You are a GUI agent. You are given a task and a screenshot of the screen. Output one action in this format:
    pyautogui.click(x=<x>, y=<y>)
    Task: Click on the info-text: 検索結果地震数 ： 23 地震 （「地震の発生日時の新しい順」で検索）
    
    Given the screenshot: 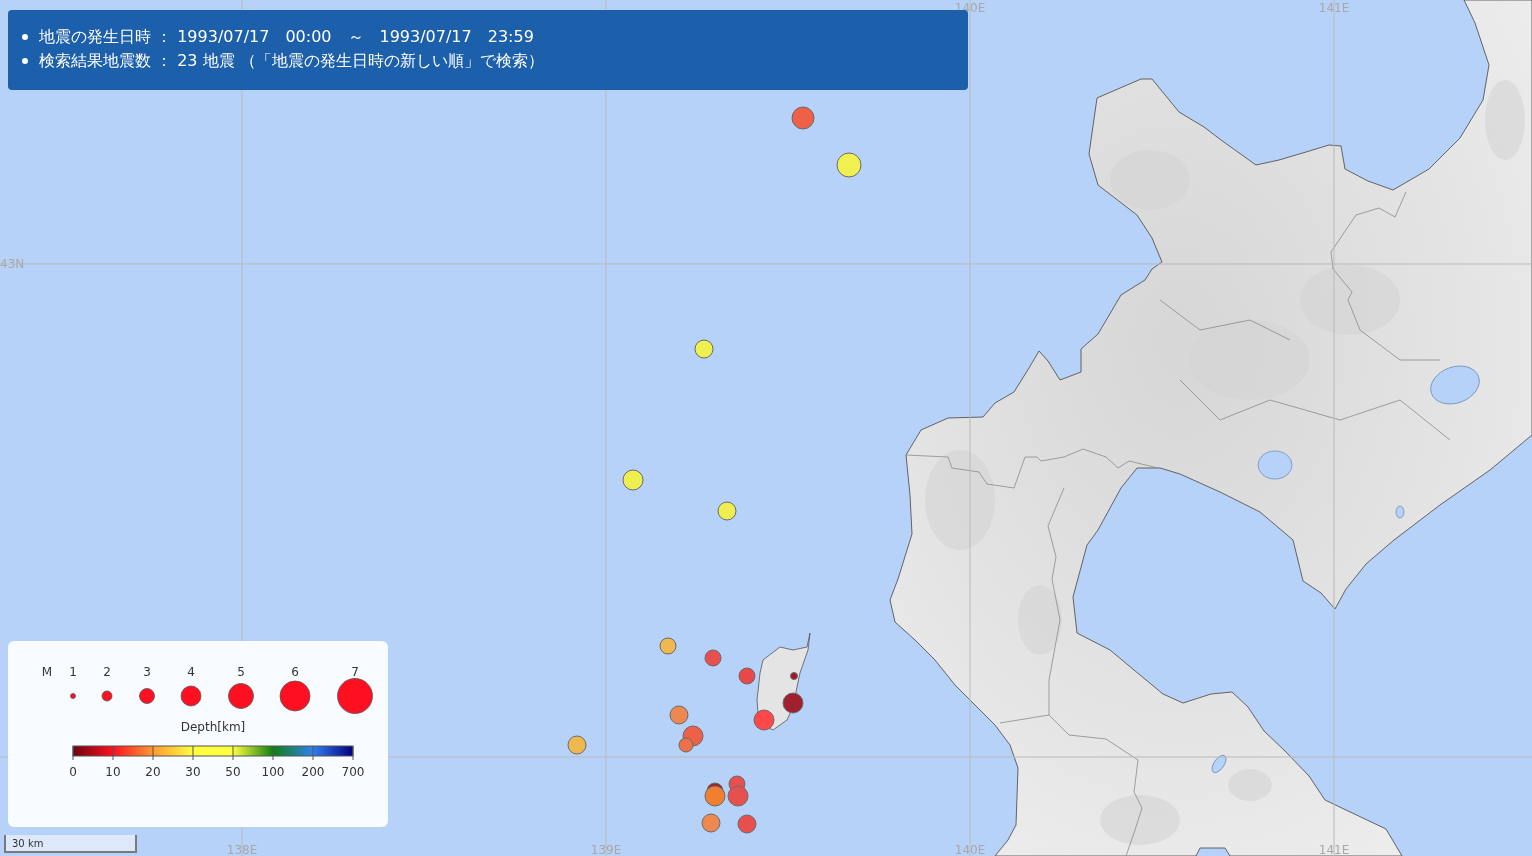 What is the action you would take?
    pyautogui.click(x=291, y=61)
    